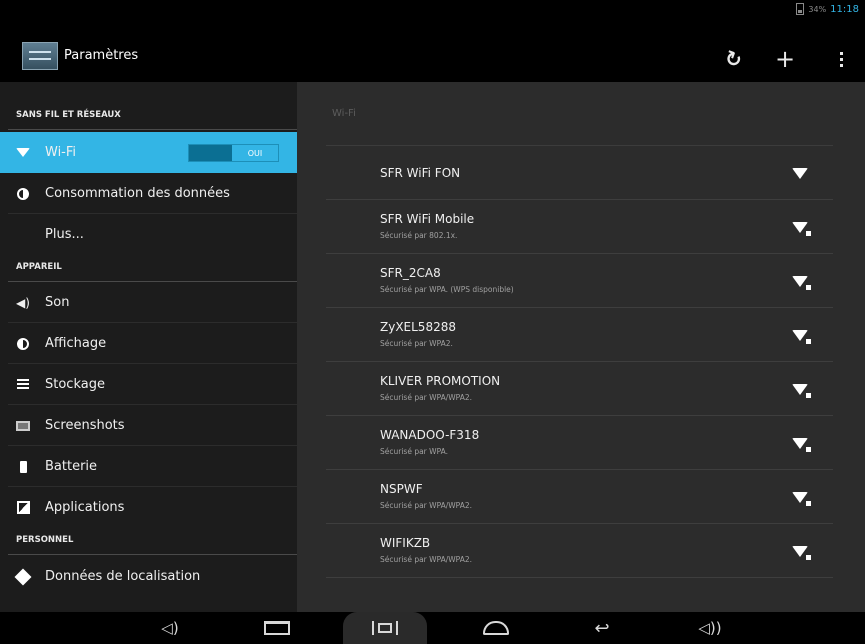 This screenshot has width=865, height=644. Describe the element at coordinates (61, 152) in the screenshot. I see `sidebar-item-label: Wi-Fi` at that location.